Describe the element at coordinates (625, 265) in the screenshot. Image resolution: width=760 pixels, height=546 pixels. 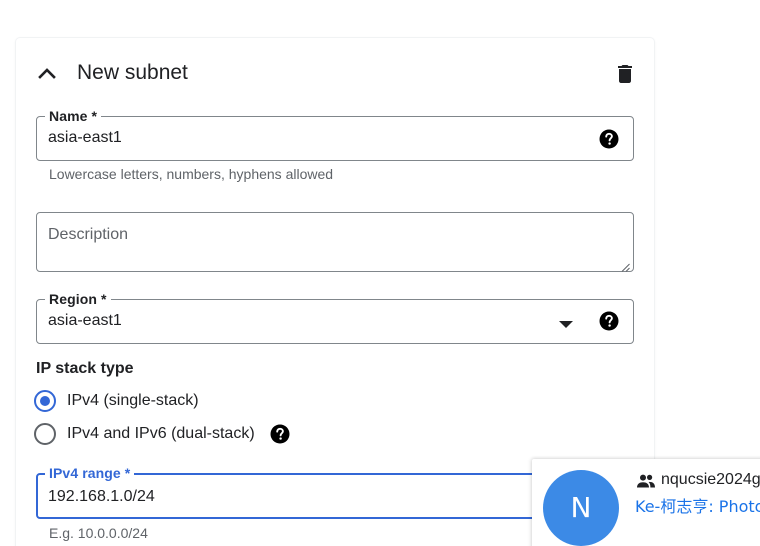
I see `resize-grip-icon` at that location.